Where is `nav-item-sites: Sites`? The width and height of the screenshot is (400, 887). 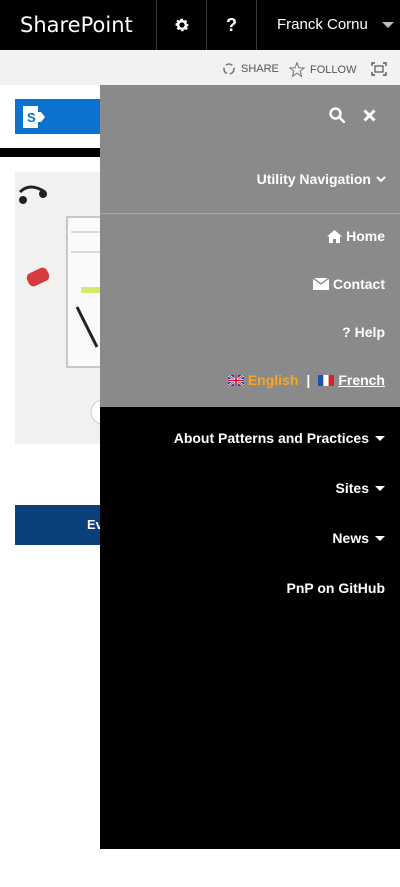 nav-item-sites: Sites is located at coordinates (360, 488).